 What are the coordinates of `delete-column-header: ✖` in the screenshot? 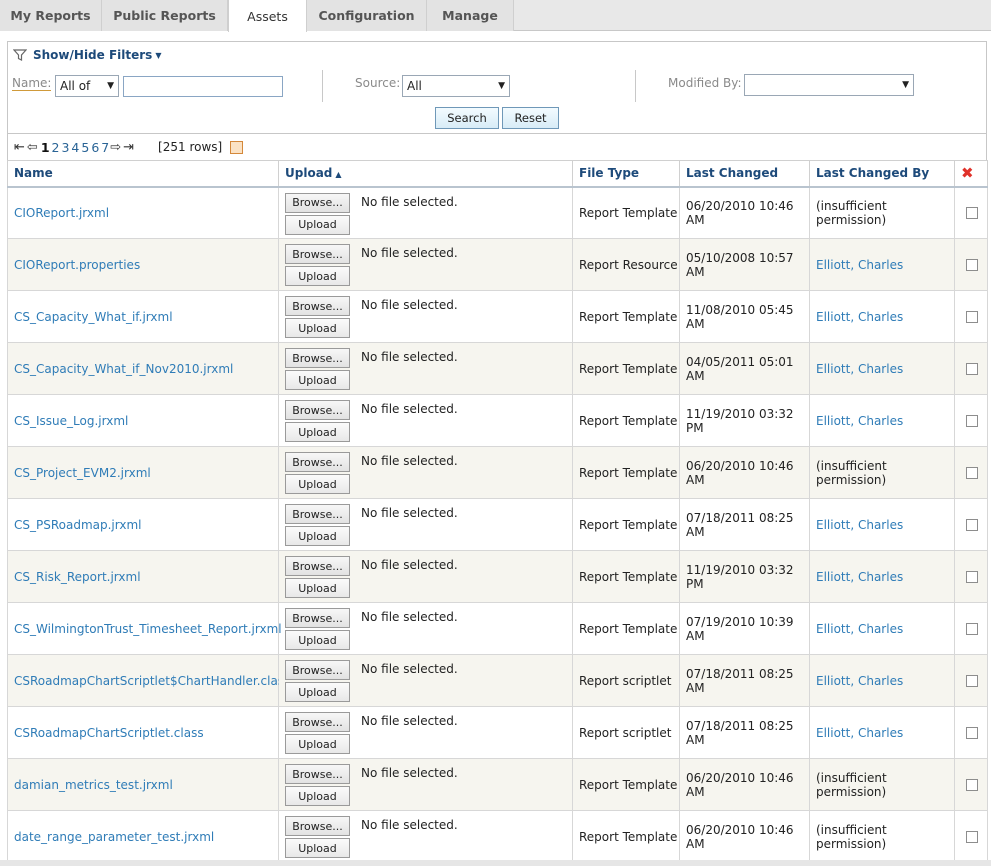 It's located at (971, 174).